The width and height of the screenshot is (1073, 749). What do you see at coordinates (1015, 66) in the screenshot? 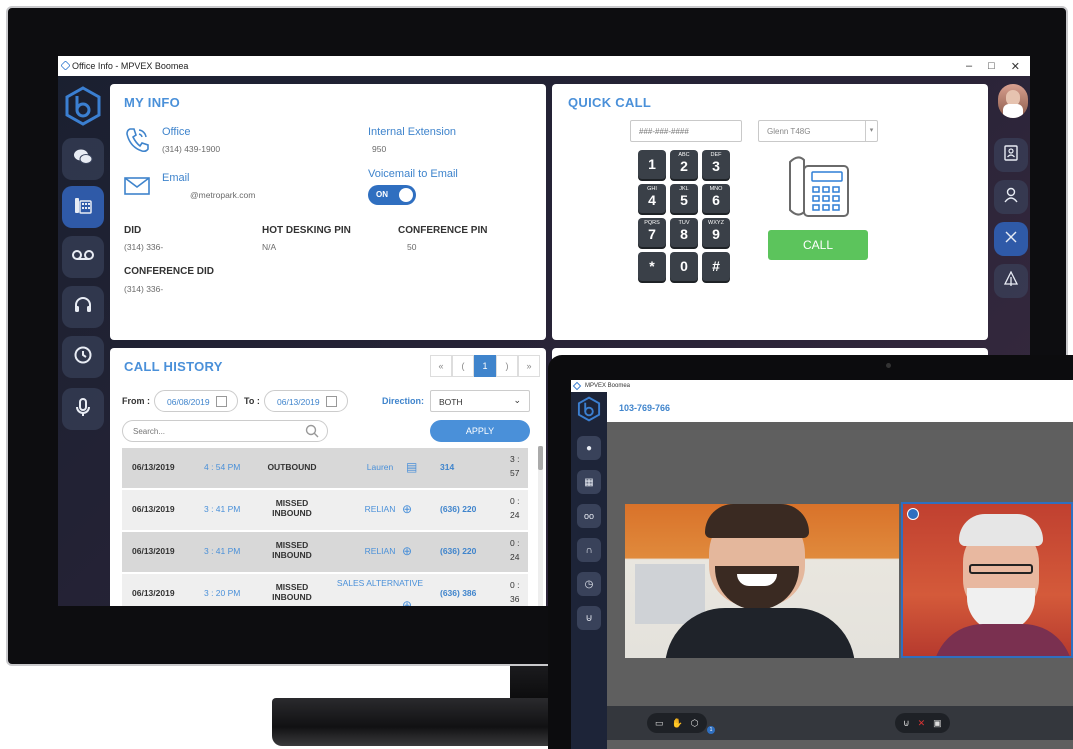
I see `close-button: ✕` at bounding box center [1015, 66].